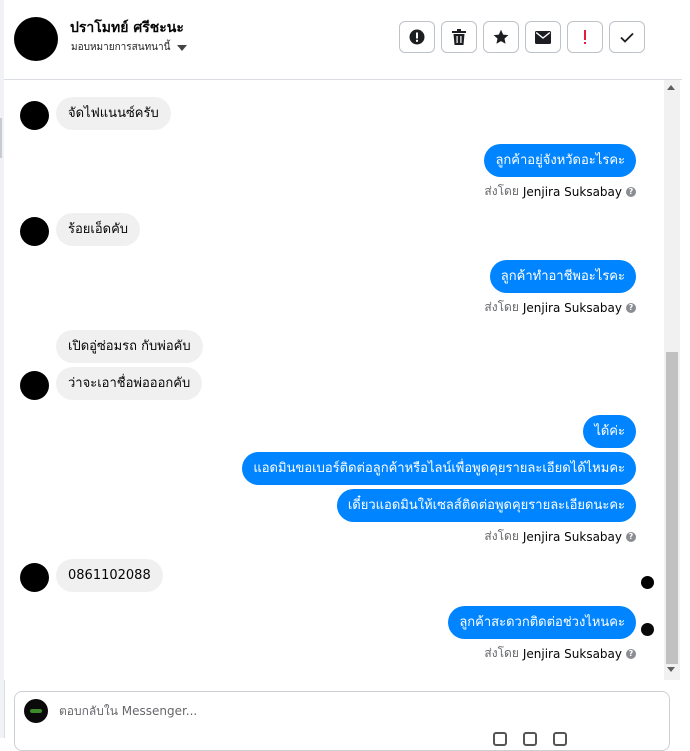  I want to click on envelope-icon, so click(543, 37).